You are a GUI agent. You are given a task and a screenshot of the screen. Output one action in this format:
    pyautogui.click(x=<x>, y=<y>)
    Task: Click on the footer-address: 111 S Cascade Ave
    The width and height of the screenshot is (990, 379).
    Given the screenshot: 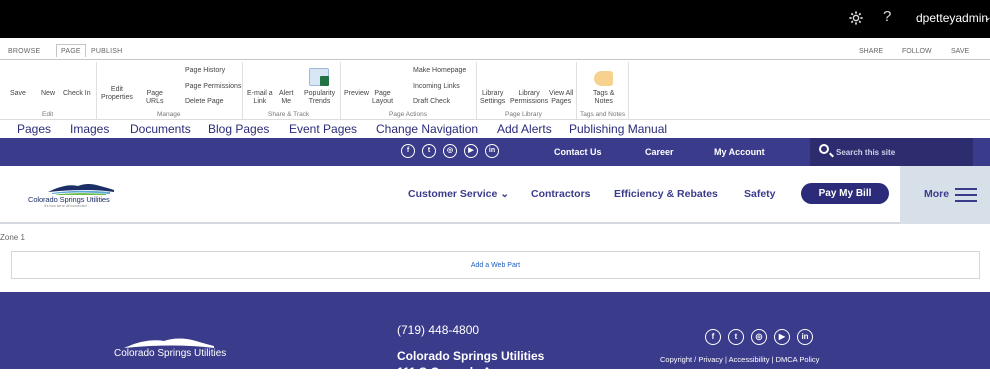 What is the action you would take?
    pyautogui.click(x=451, y=372)
    